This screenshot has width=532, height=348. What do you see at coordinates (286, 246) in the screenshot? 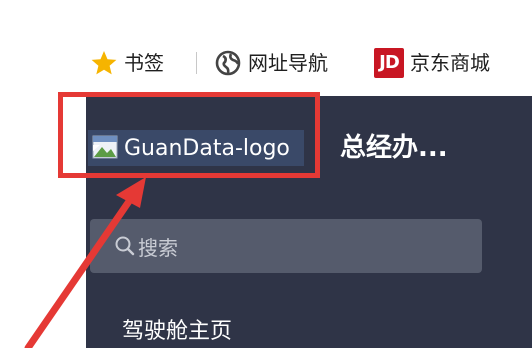
I see `search-input: 搜索` at bounding box center [286, 246].